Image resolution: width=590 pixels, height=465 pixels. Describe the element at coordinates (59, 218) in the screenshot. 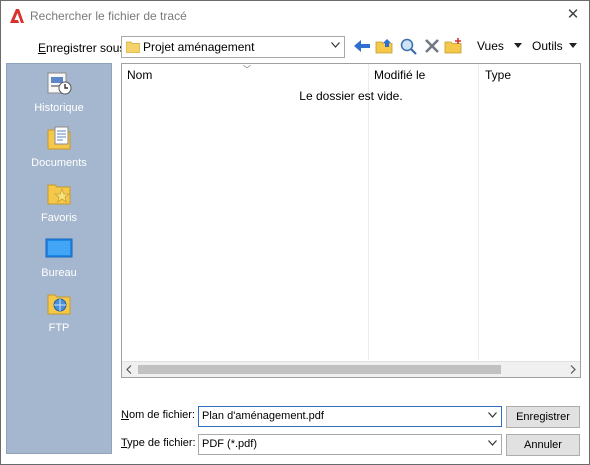

I see `place-label: Favoris` at that location.